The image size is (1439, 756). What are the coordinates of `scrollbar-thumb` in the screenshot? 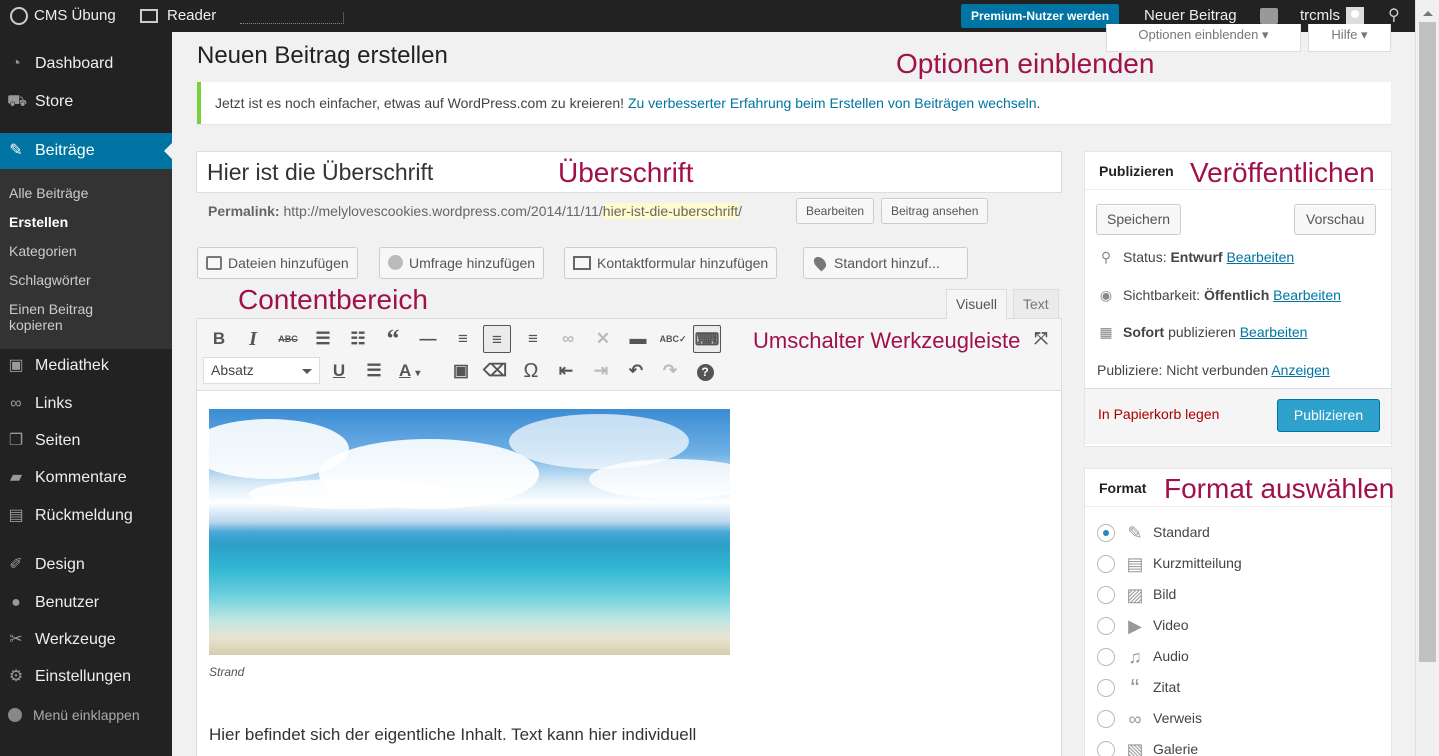 It's located at (1427, 342).